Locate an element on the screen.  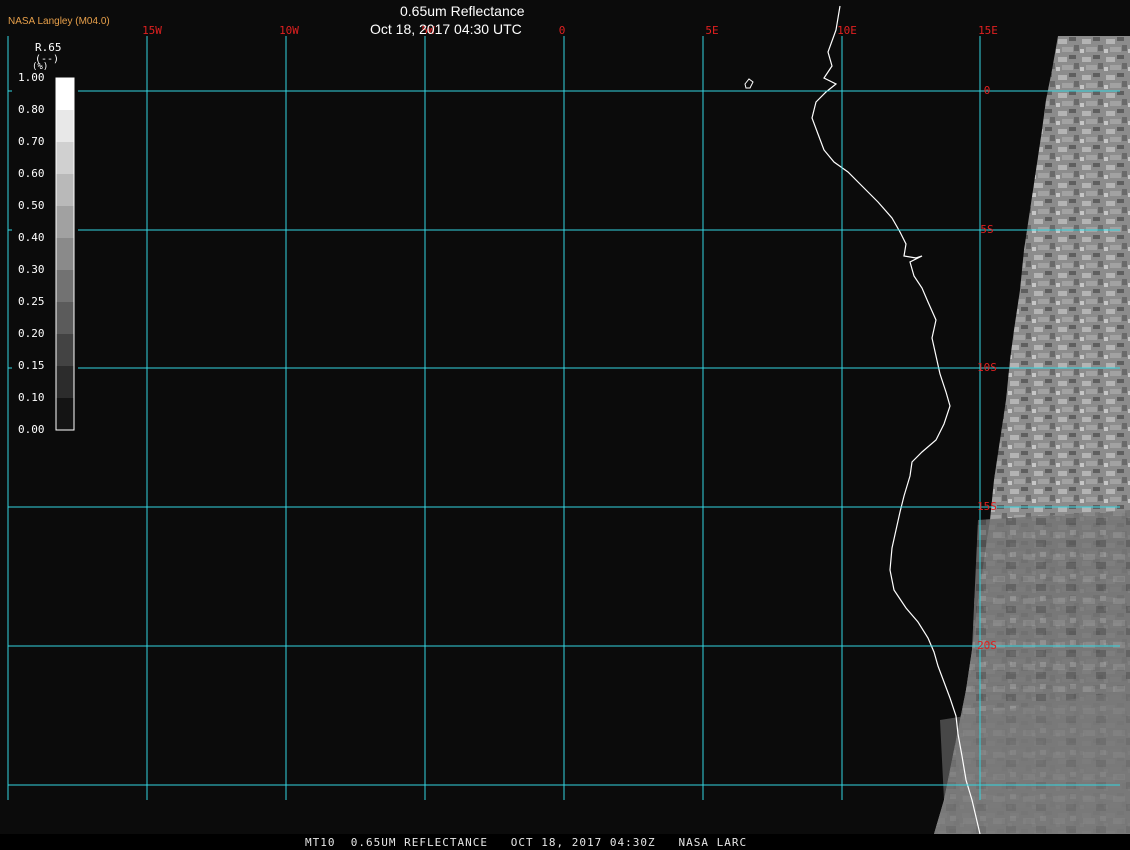
colorbar-tick-label: 1.00 is located at coordinates (31, 77).